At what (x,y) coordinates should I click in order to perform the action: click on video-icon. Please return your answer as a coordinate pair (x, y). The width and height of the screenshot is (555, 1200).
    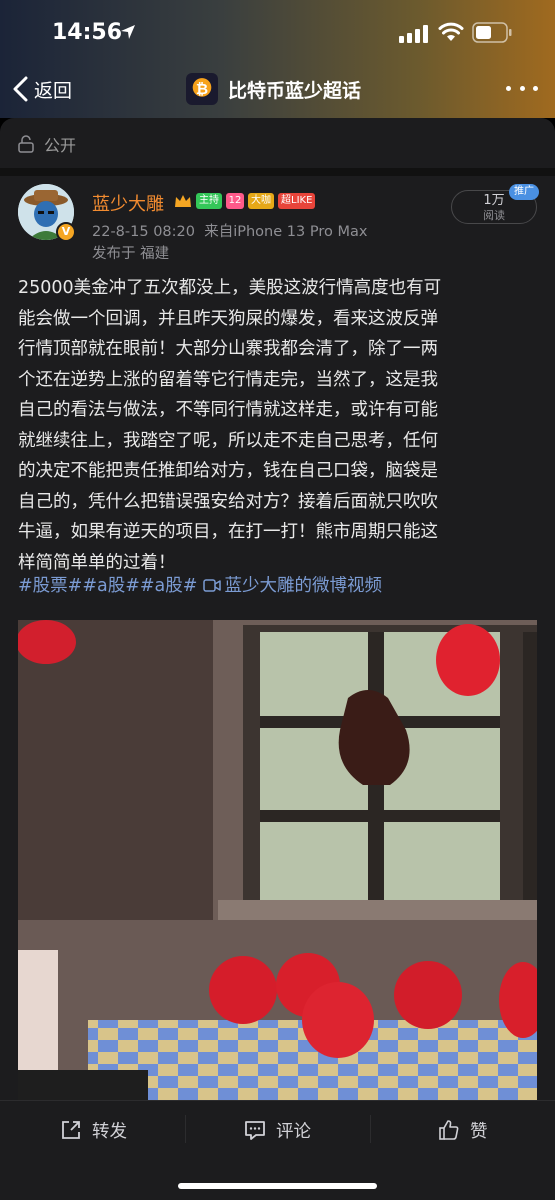
    Looking at the image, I should click on (212, 585).